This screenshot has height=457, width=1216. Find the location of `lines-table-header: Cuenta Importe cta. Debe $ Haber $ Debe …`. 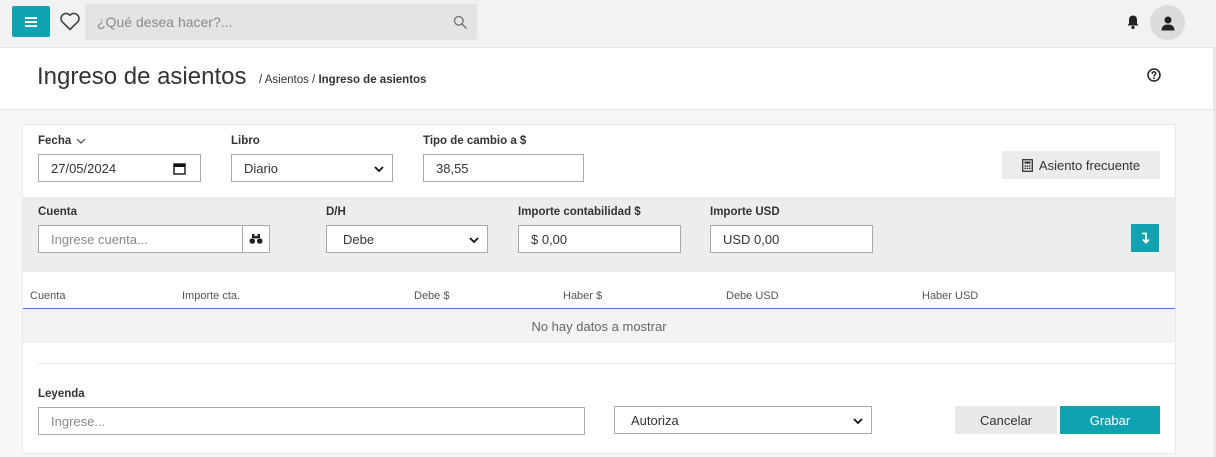

lines-table-header: Cuenta Importe cta. Debe $ Haber $ Debe … is located at coordinates (599, 297).